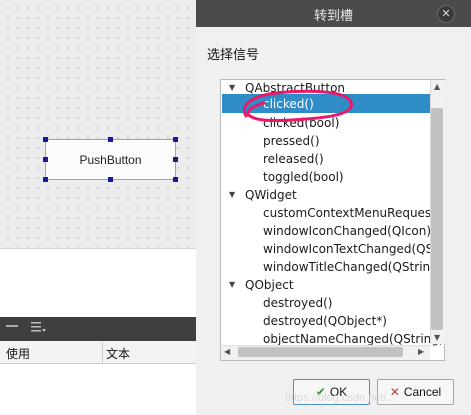 The width and height of the screenshot is (471, 415). I want to click on cancel-label: Cancel, so click(422, 392).